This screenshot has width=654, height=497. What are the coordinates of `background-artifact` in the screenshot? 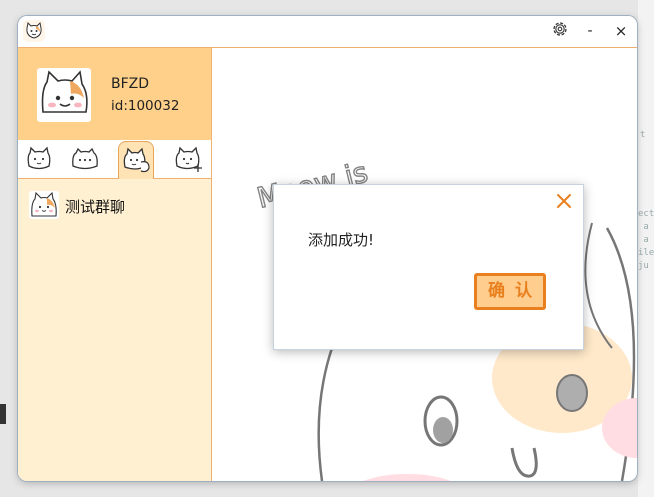 It's located at (3, 414).